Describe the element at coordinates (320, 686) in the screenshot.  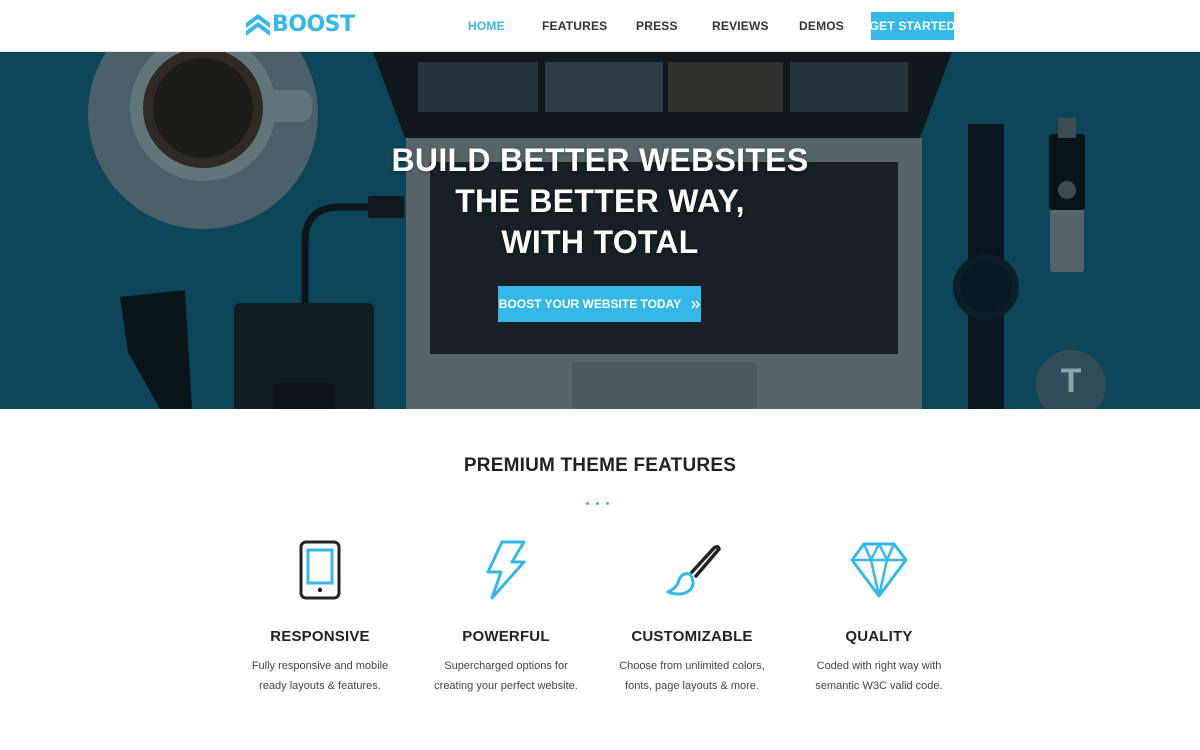
I see `feature-description-line: ready layouts & features.` at that location.